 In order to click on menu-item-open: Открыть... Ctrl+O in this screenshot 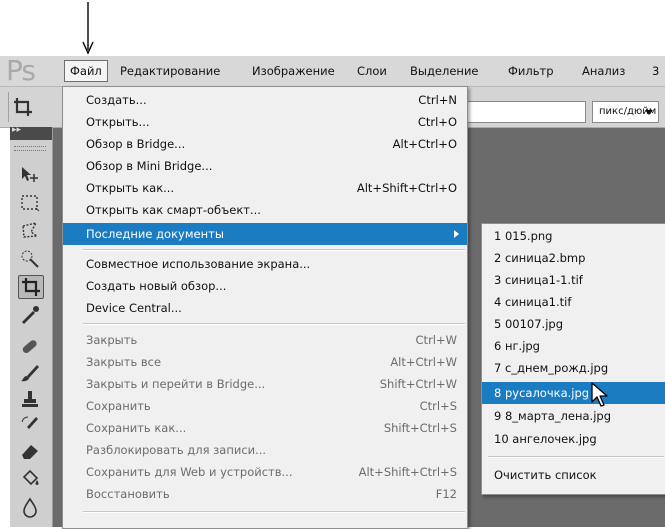, I will do `click(265, 122)`.